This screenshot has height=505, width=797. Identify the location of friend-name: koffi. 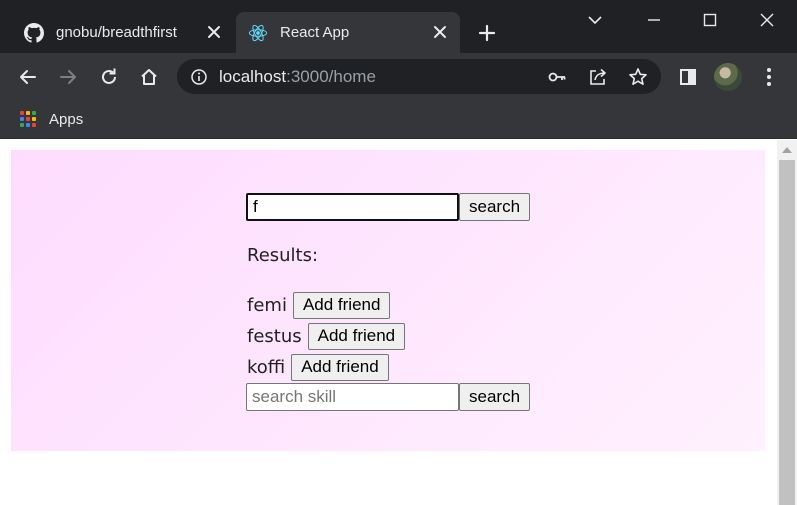
(266, 367).